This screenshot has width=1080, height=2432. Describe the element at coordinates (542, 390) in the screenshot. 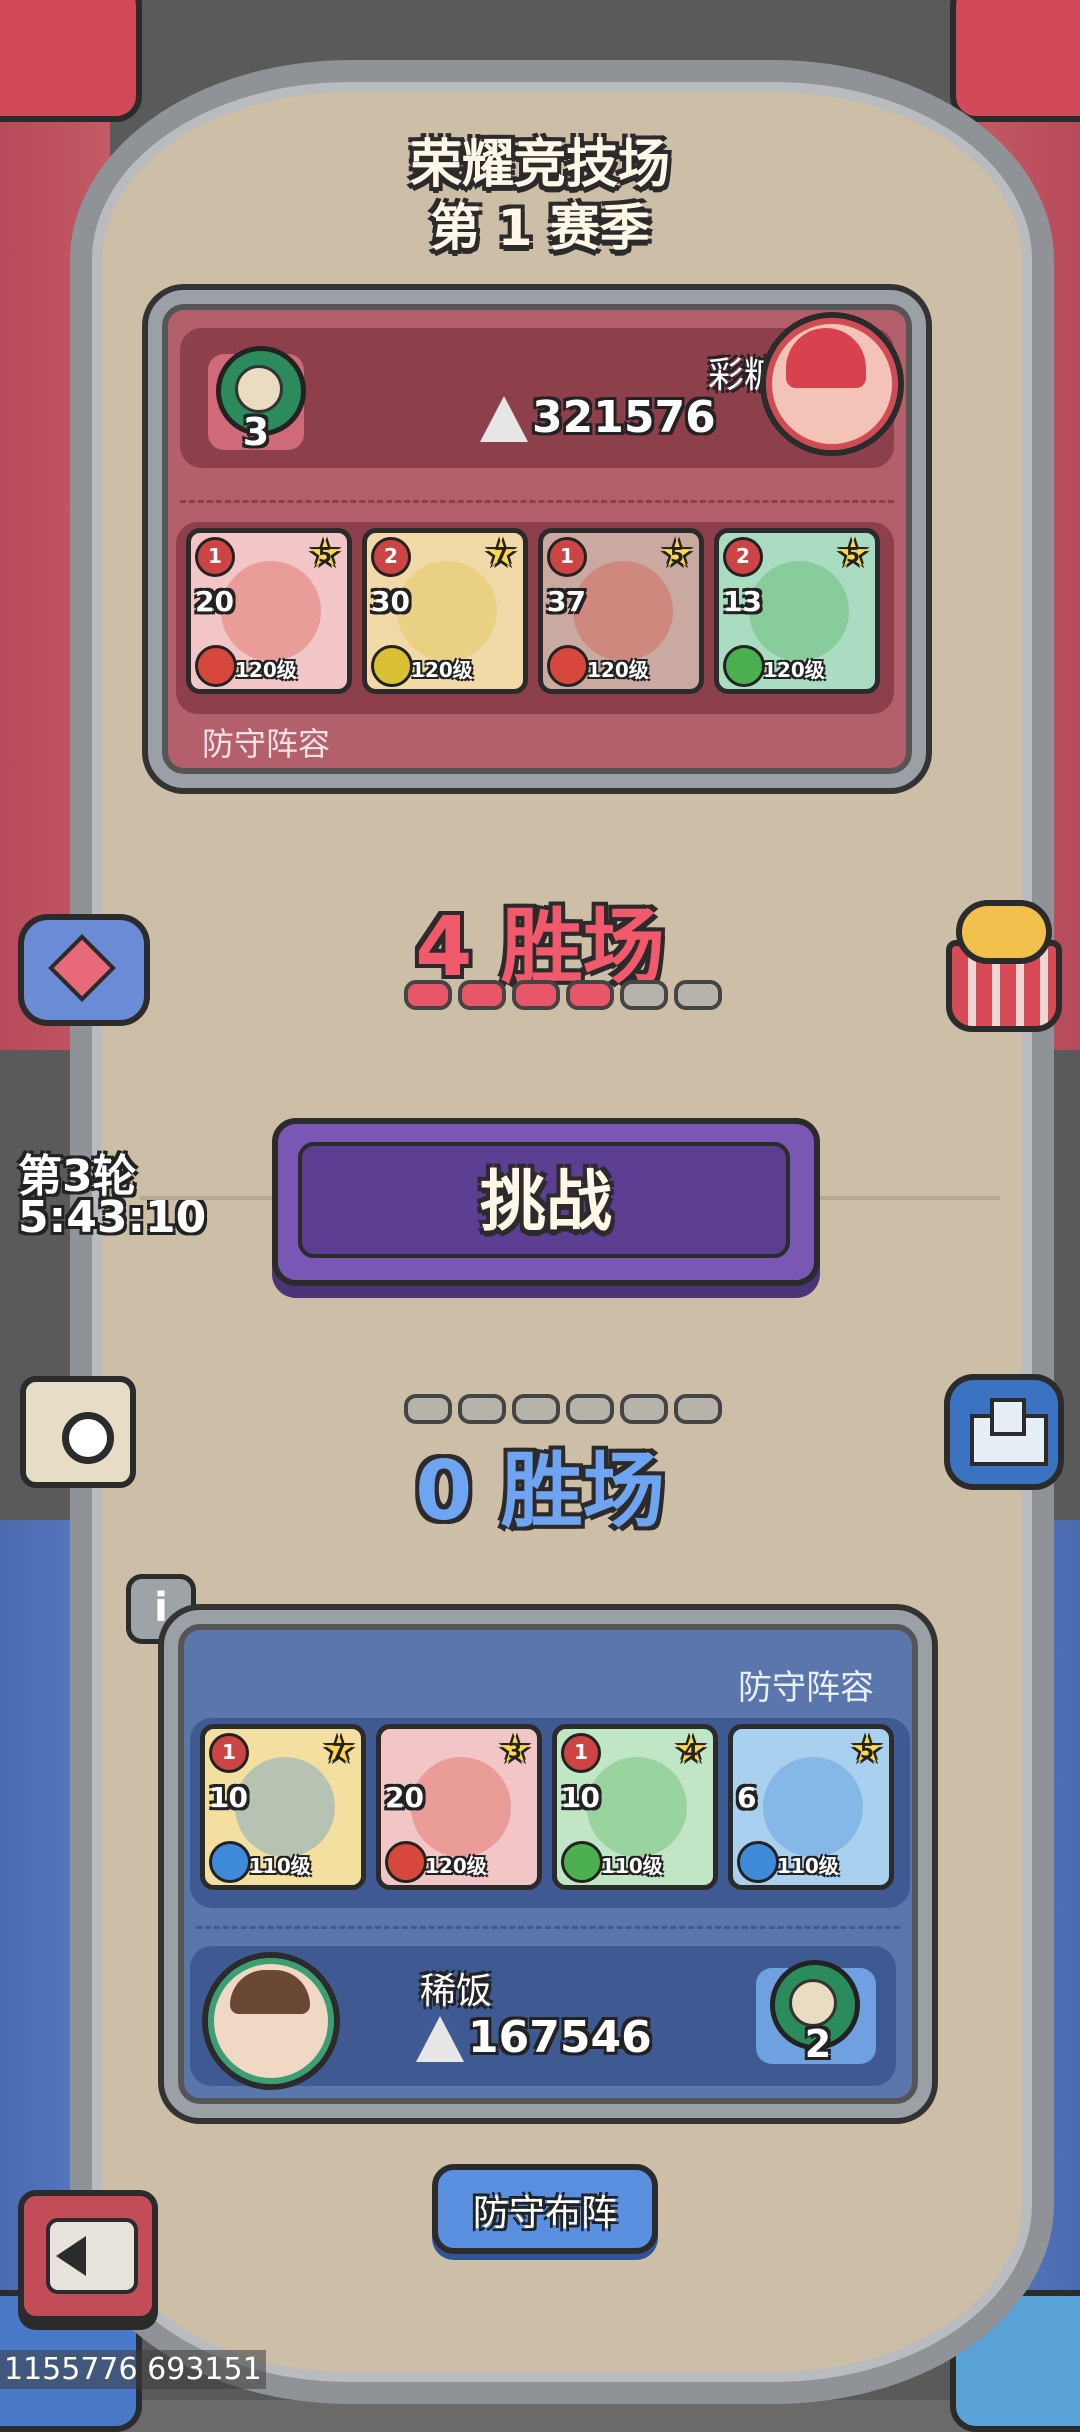

I see `opponent-info-bar: 3 彩糖 321576` at that location.